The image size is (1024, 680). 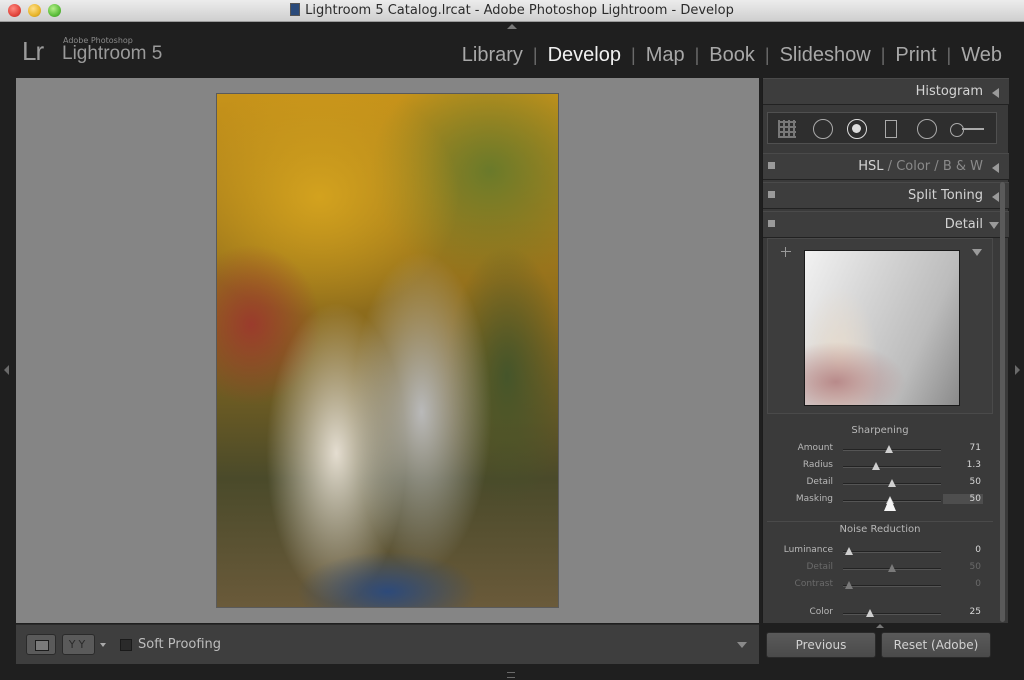 I want to click on slider-label: Contrast, so click(x=813, y=584).